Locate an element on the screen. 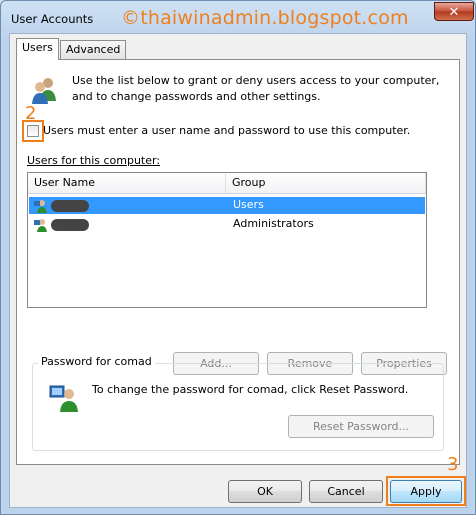  users-list-header: User Name Group is located at coordinates (227, 183).